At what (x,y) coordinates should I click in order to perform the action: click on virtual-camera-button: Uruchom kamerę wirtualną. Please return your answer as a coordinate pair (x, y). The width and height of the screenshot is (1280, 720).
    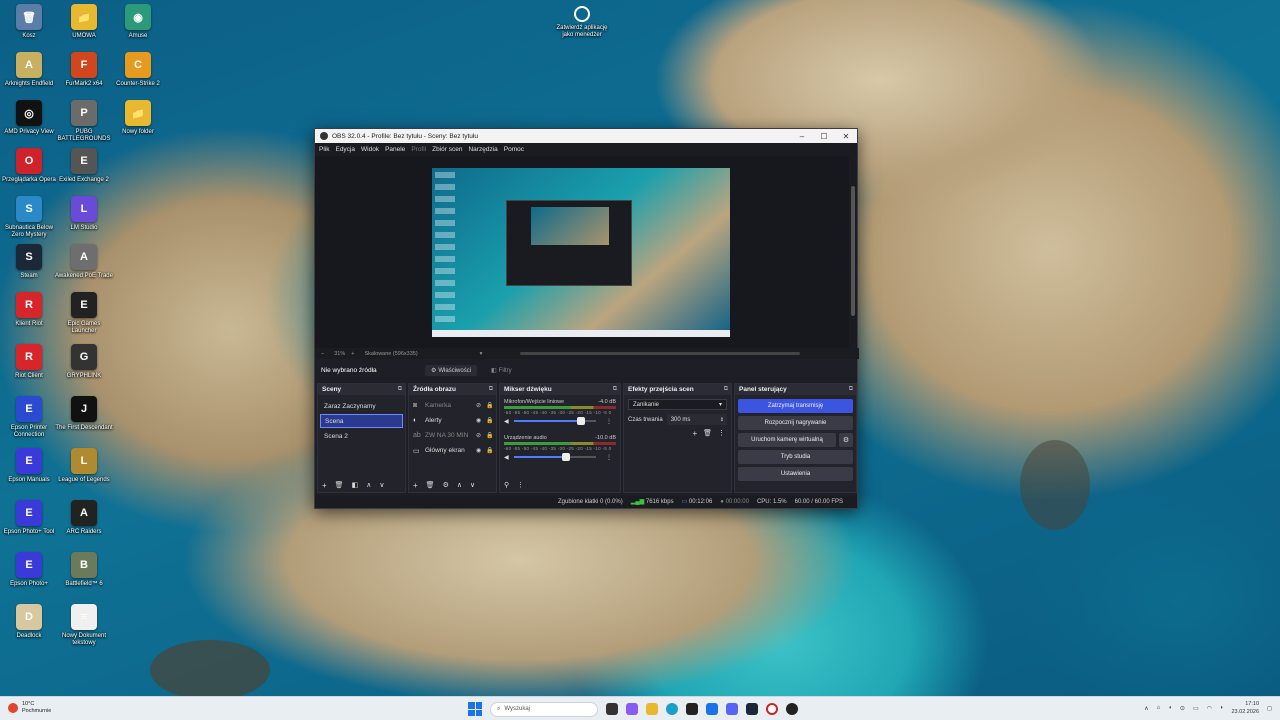
    Looking at the image, I should click on (787, 440).